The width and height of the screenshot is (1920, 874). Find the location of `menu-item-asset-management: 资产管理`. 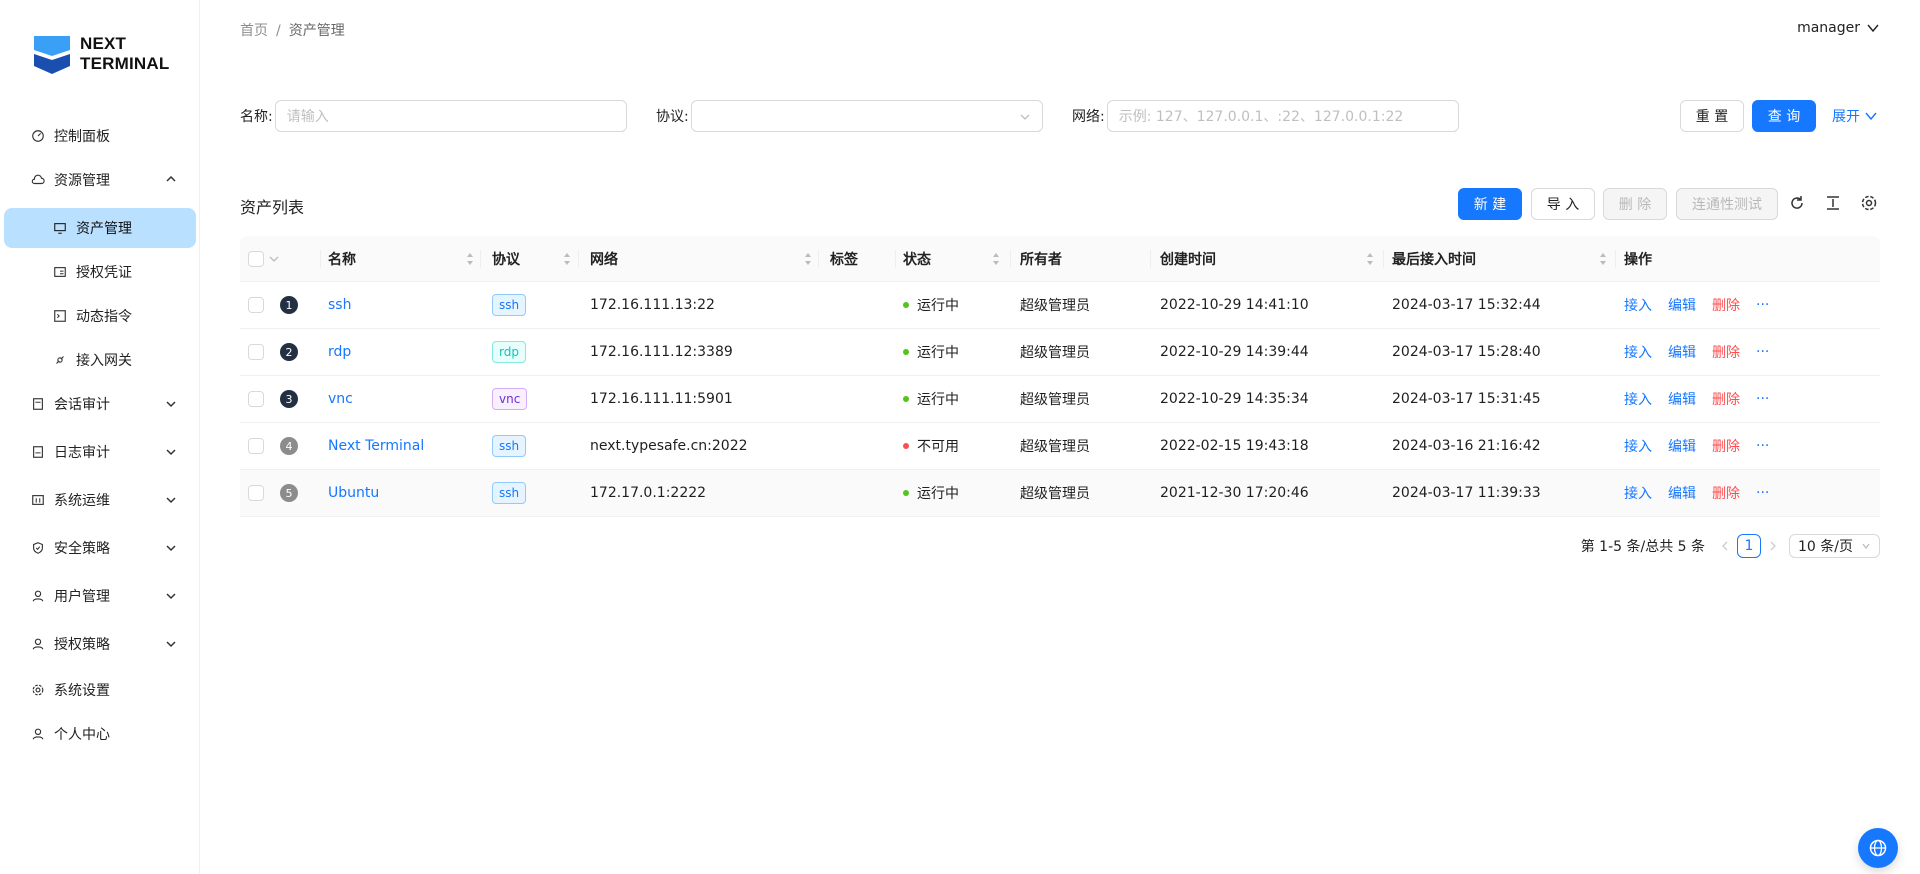

menu-item-asset-management: 资产管理 is located at coordinates (100, 228).